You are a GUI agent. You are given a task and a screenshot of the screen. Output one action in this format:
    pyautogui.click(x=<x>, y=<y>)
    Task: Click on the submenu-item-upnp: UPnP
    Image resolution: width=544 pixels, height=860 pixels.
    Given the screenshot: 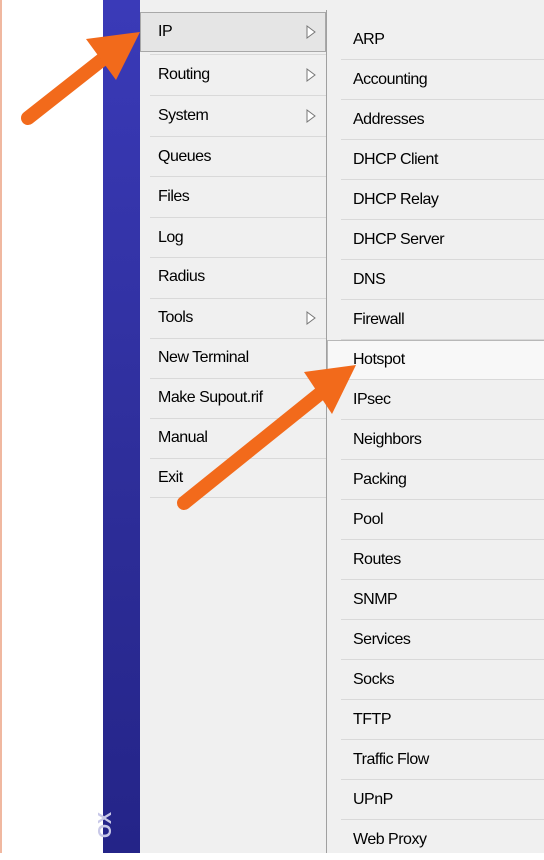 What is the action you would take?
    pyautogui.click(x=435, y=800)
    